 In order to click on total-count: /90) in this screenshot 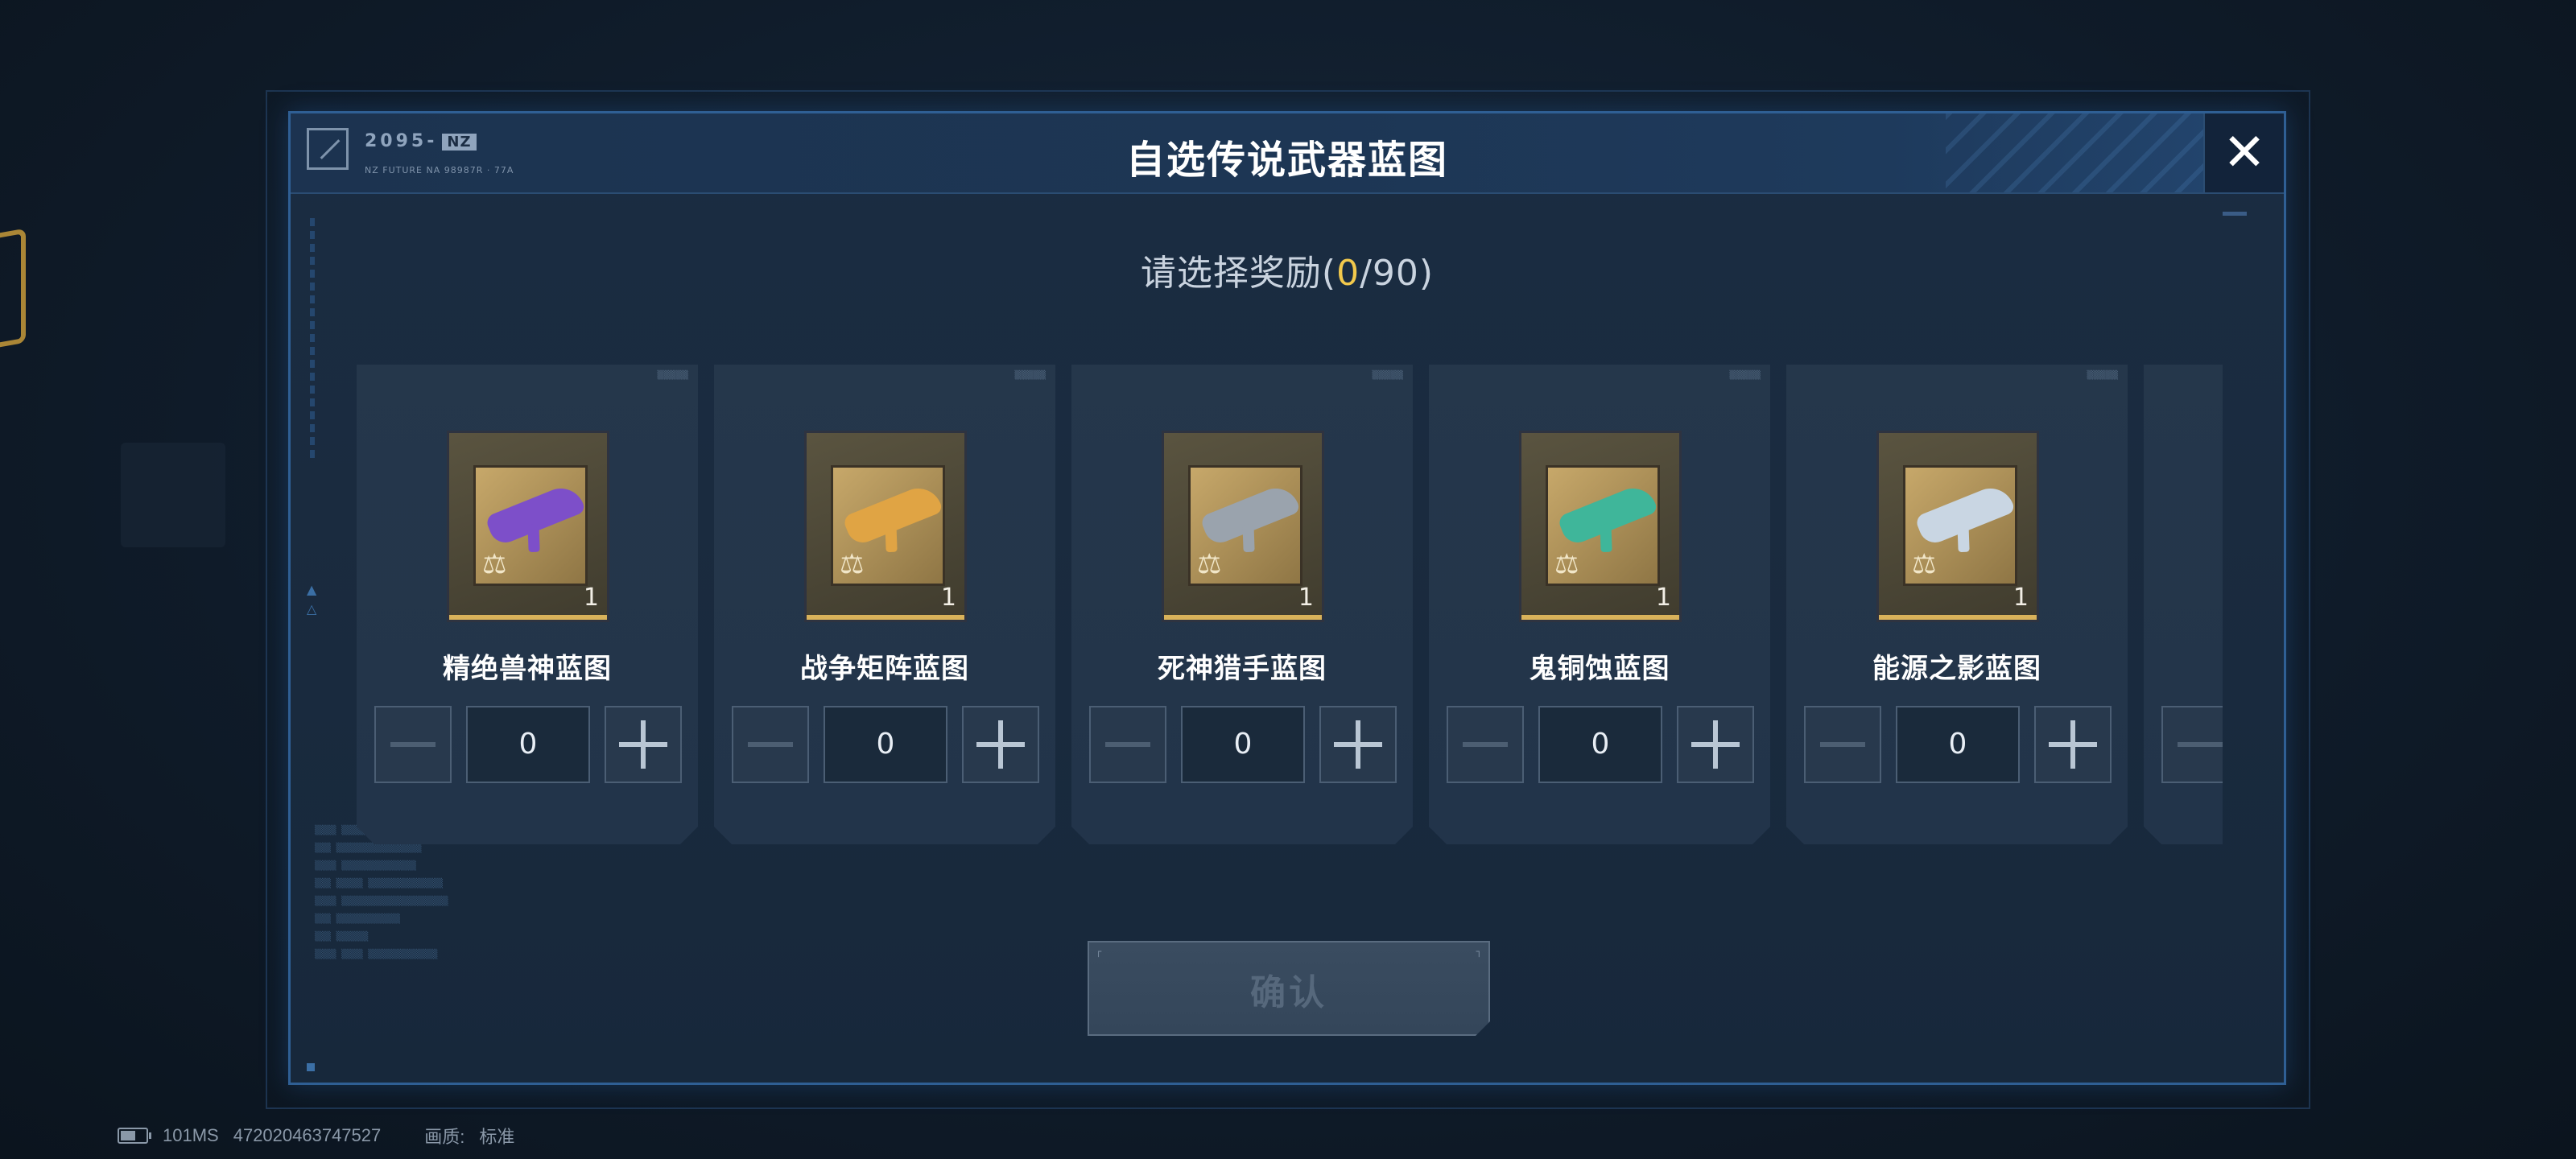, I will do `click(1397, 273)`.